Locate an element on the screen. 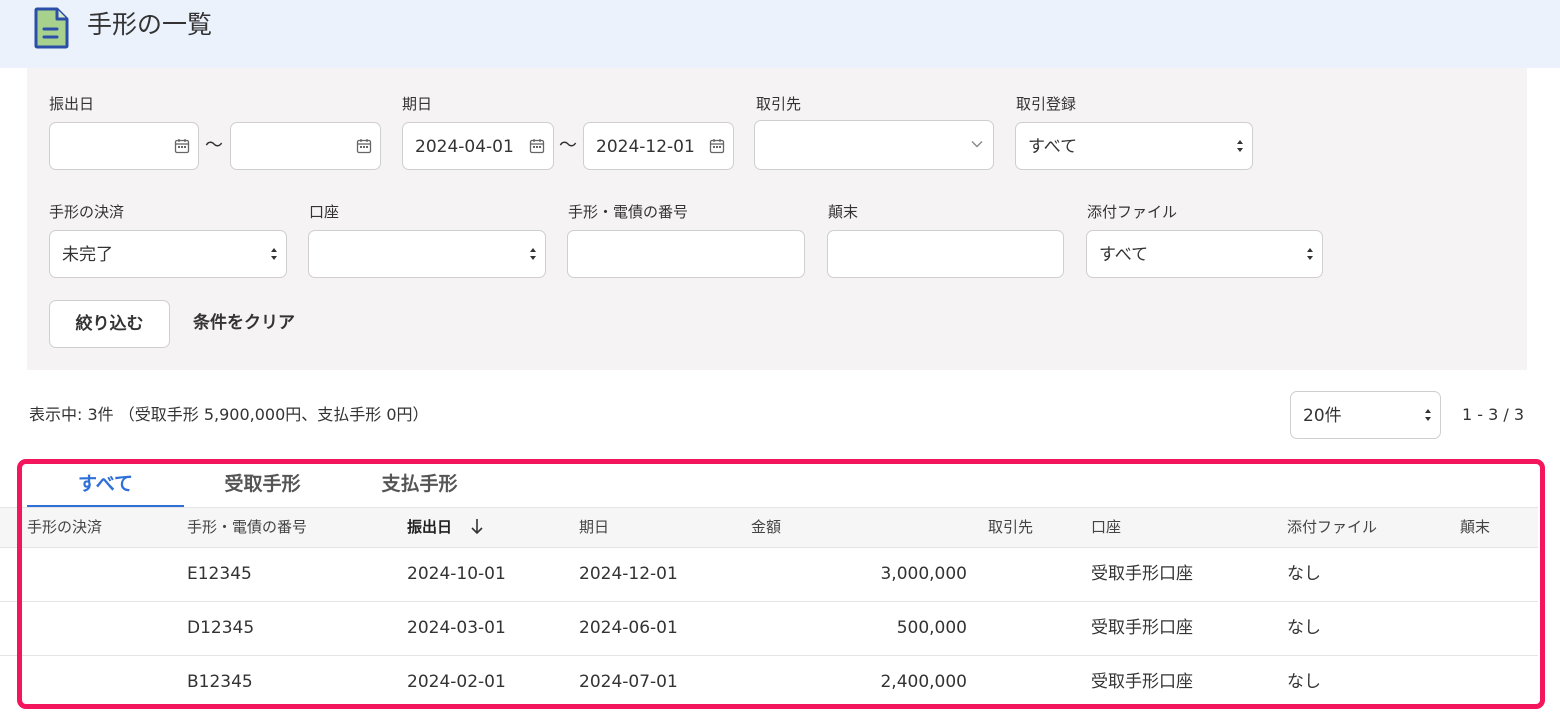  bill-number-label: 手形・電債の番号 is located at coordinates (628, 212).